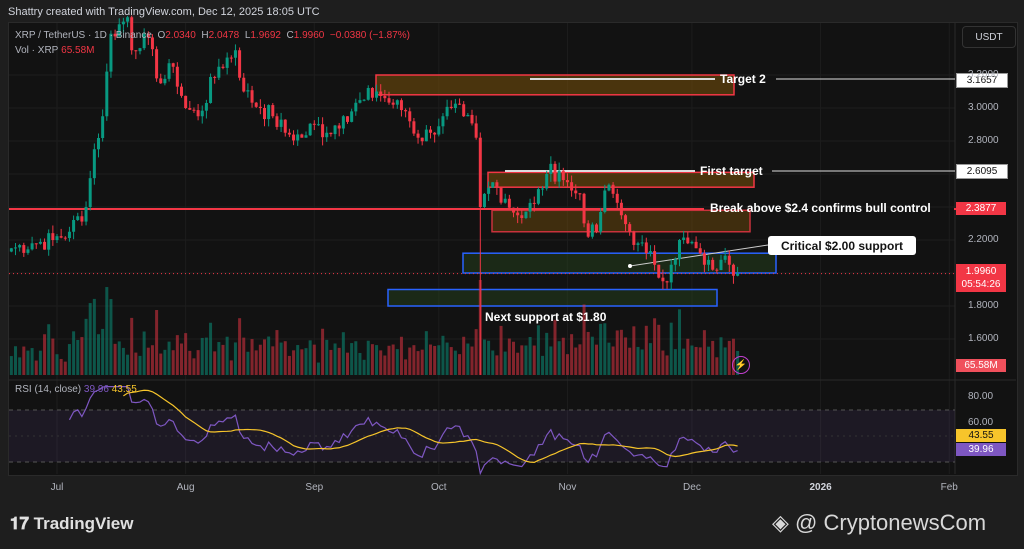  What do you see at coordinates (820, 208) in the screenshot?
I see `break-above-label: Break above $2.4 confirms bull control` at bounding box center [820, 208].